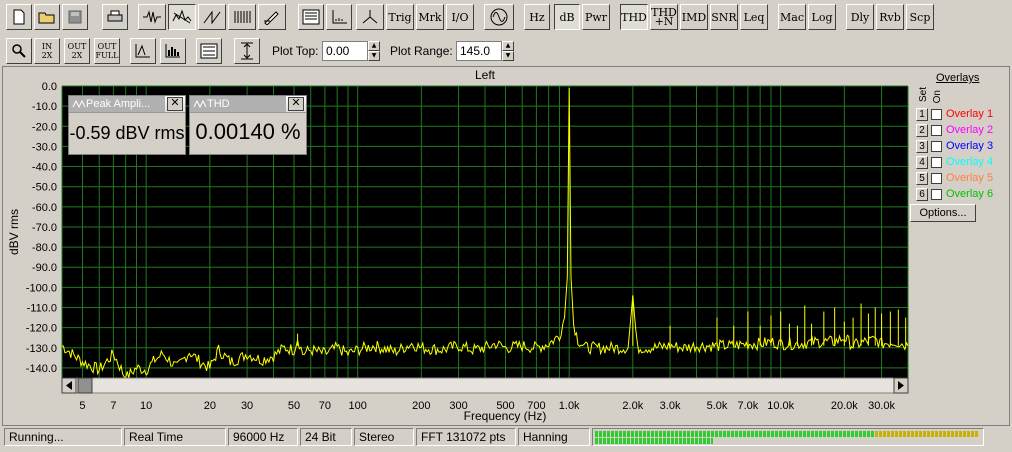 Image resolution: width=1012 pixels, height=452 pixels. What do you see at coordinates (485, 385) in the screenshot?
I see `horizontal-scrollbar` at bounding box center [485, 385].